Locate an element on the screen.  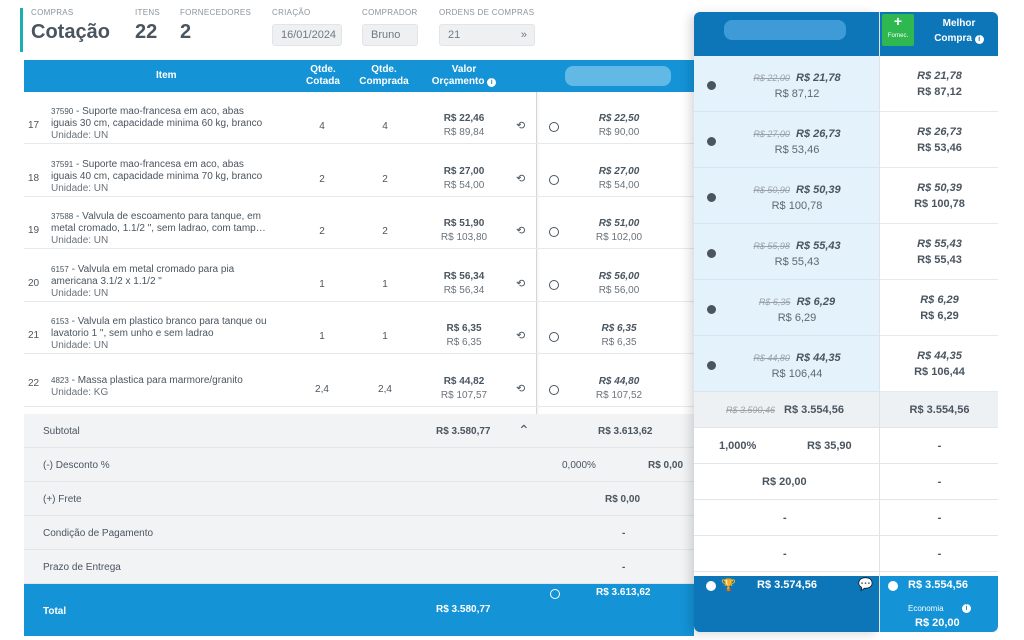
supplier1-total: R$ 6,35 is located at coordinates (619, 342).